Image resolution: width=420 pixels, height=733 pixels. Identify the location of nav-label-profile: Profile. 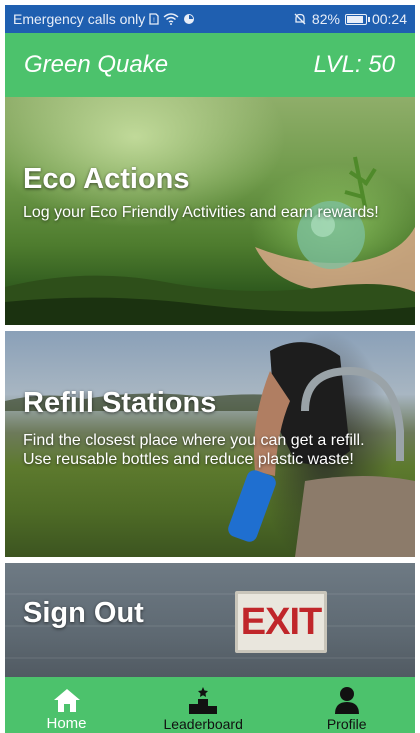
(346, 724).